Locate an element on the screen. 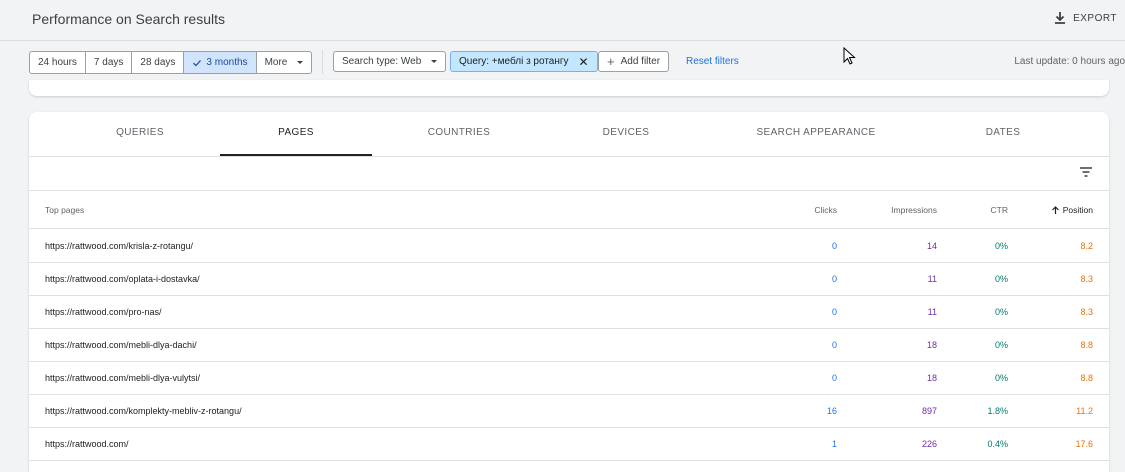 This screenshot has height=472, width=1125. page-url: https://rattwood.com/mebli-dlya-vulytsi/ is located at coordinates (123, 378).